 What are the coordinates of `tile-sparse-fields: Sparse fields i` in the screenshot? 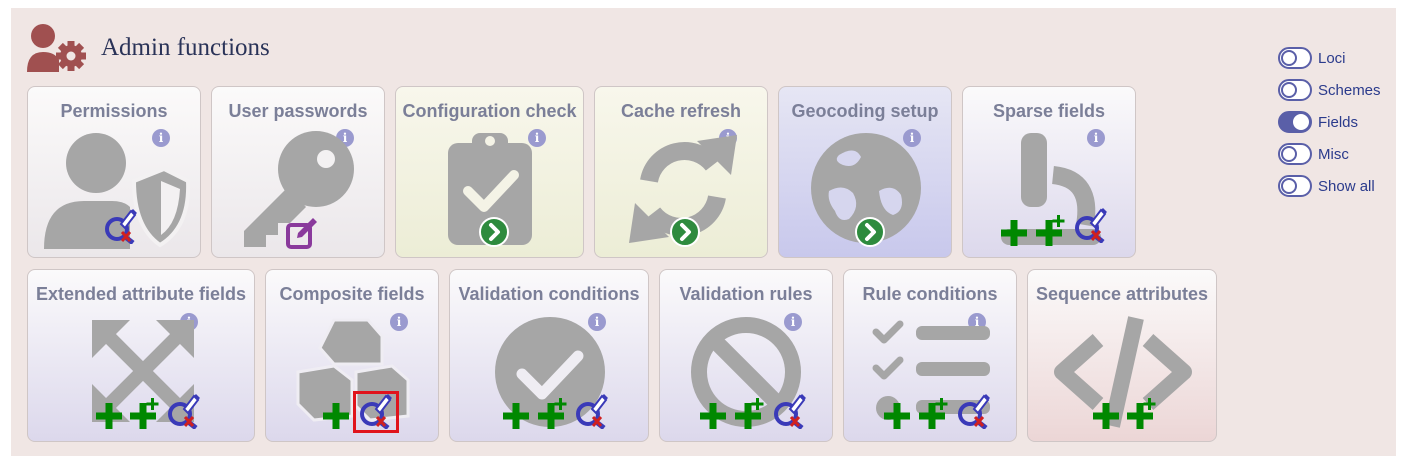 It's located at (1049, 172).